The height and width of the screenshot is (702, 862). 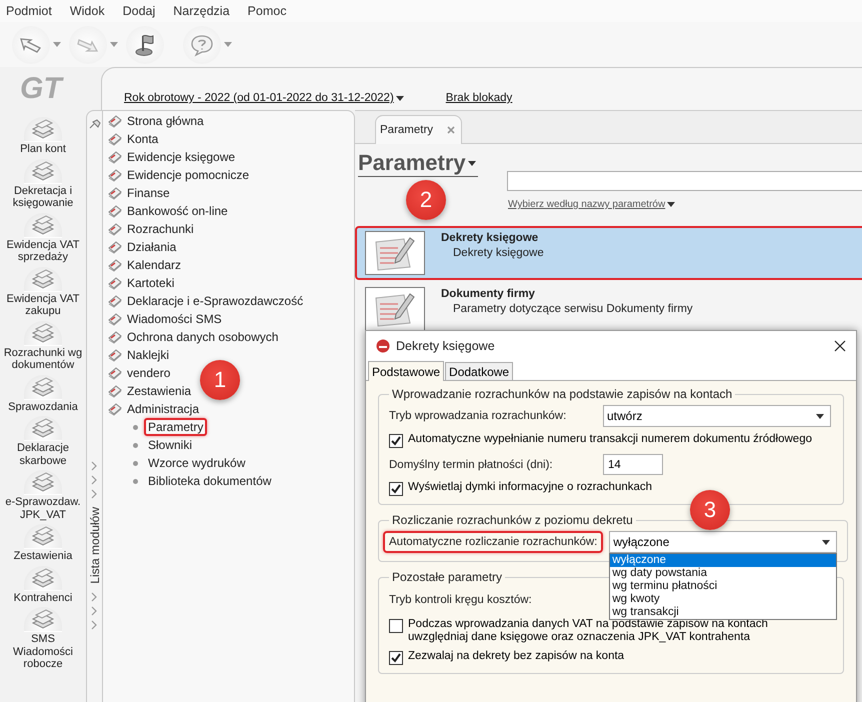 I want to click on tree-item: Zestawienia, so click(x=149, y=391).